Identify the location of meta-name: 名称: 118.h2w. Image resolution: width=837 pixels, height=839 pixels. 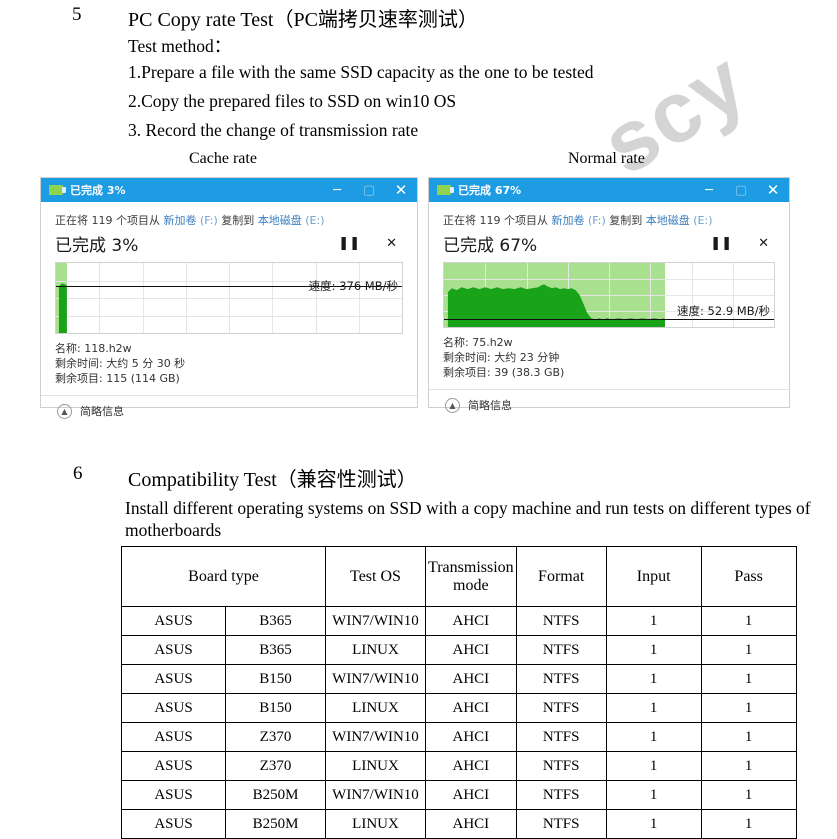
(93, 348).